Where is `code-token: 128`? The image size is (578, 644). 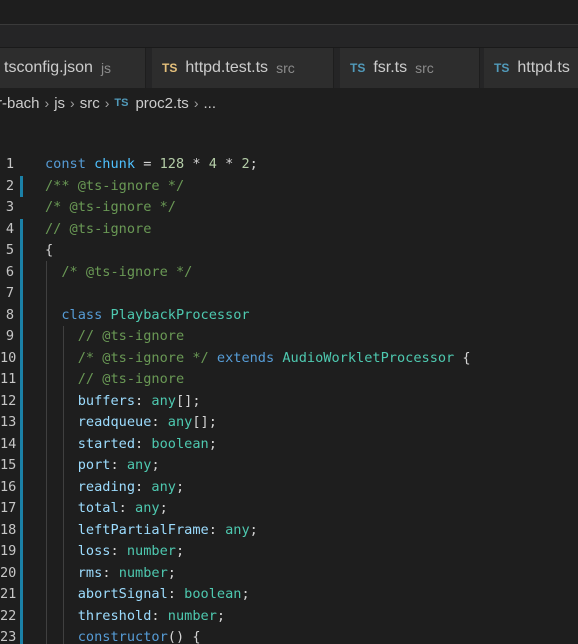
code-token: 128 is located at coordinates (172, 164).